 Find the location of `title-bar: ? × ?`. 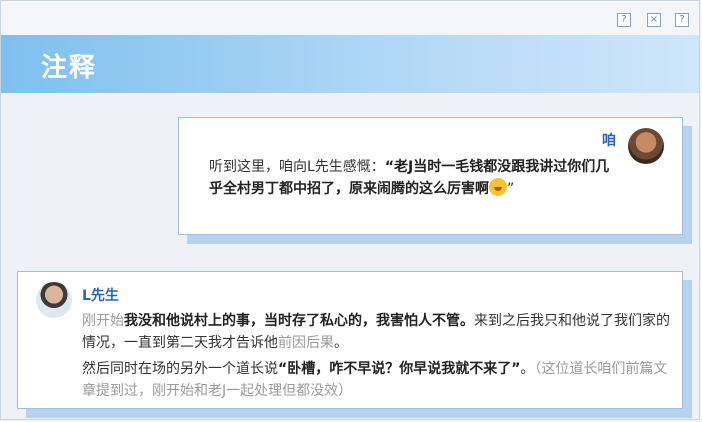

title-bar: ? × ? is located at coordinates (350, 18).